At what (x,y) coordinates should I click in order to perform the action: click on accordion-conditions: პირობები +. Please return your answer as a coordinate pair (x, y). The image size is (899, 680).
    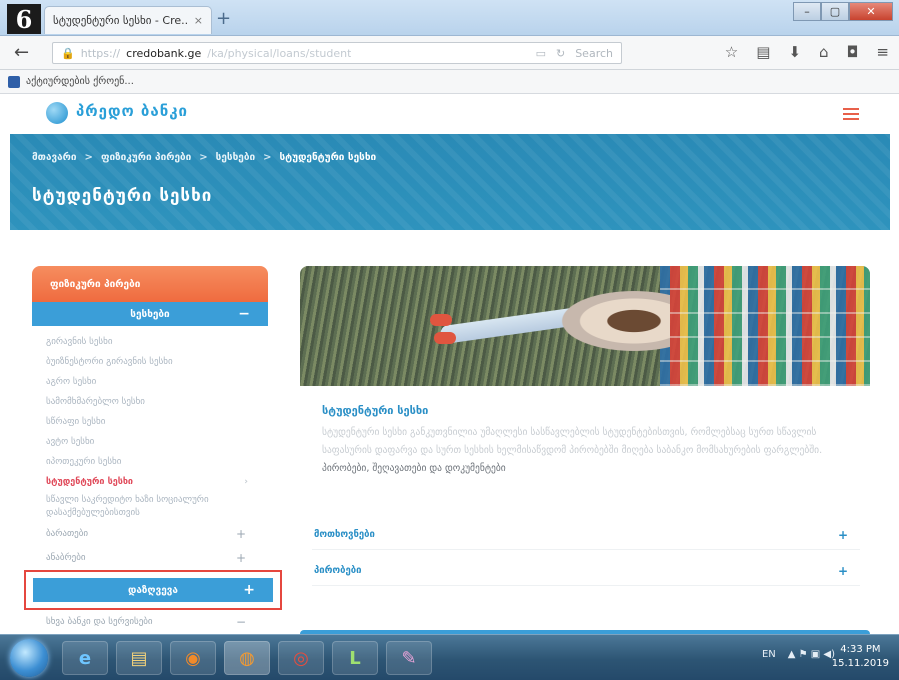
    Looking at the image, I should click on (586, 571).